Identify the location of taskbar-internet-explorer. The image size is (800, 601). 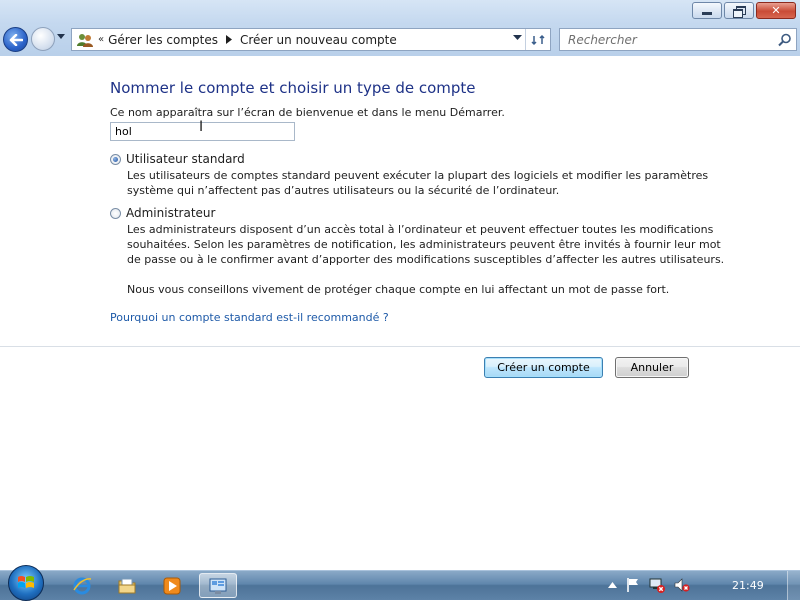
(82, 585).